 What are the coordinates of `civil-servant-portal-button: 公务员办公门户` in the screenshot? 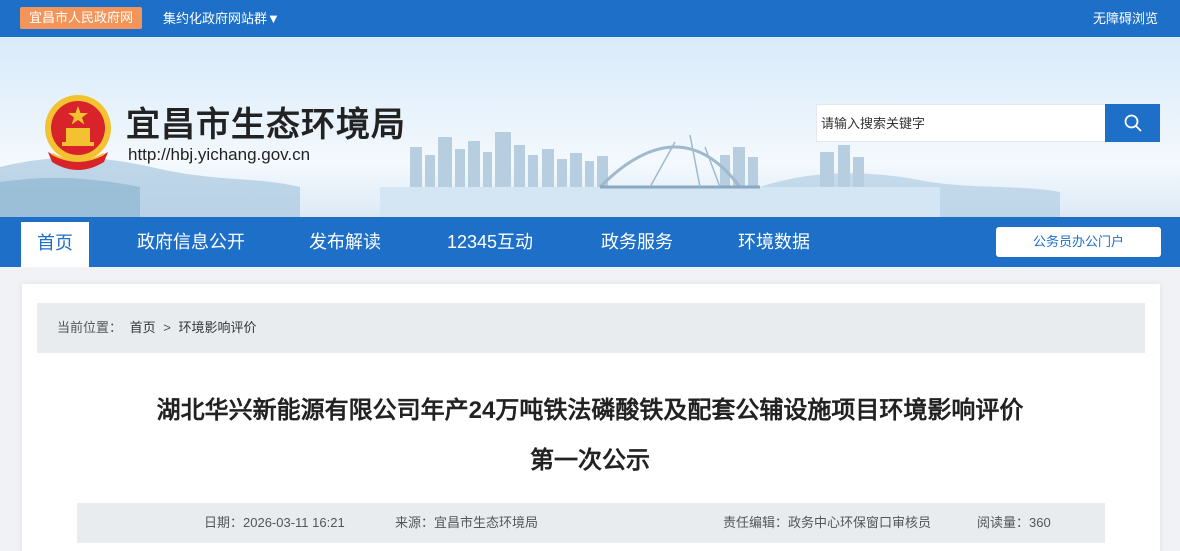 It's located at (1078, 242).